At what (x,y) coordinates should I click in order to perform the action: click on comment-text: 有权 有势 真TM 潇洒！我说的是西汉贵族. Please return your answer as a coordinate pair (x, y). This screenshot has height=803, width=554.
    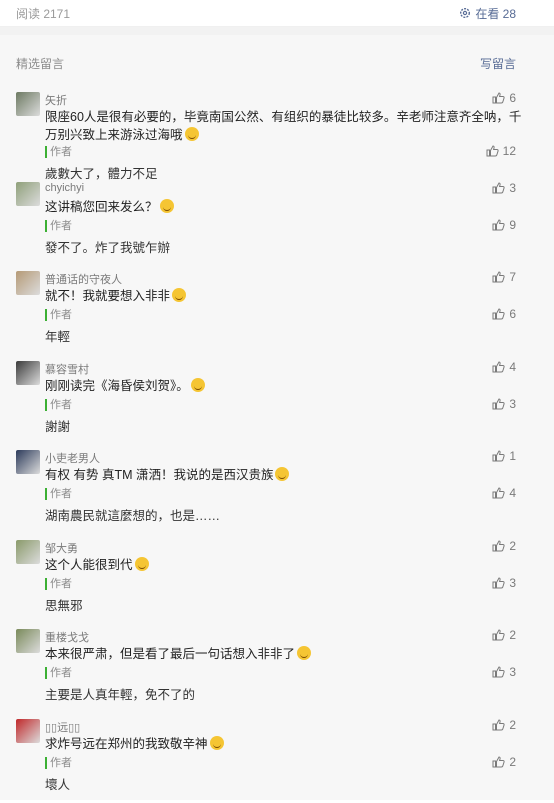
    Looking at the image, I should click on (284, 475).